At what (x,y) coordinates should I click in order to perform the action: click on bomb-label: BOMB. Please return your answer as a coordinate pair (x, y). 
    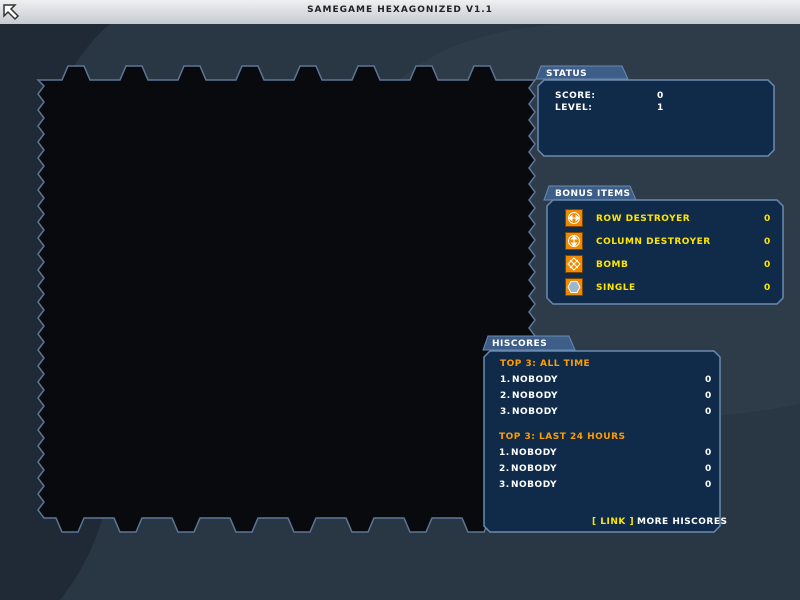
    Looking at the image, I should click on (612, 265).